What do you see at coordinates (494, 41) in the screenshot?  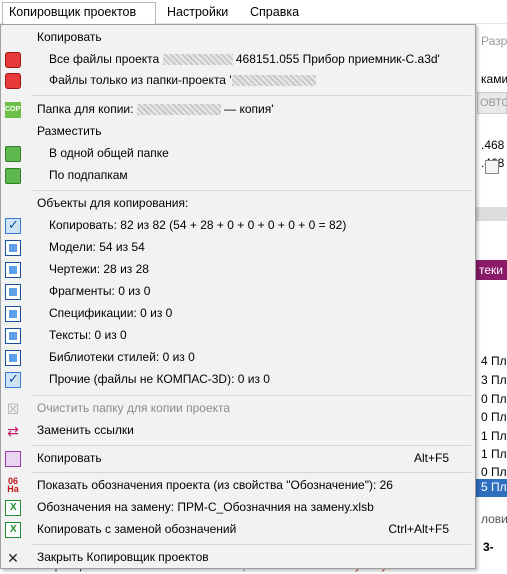 I see `bg-text: Разр` at bounding box center [494, 41].